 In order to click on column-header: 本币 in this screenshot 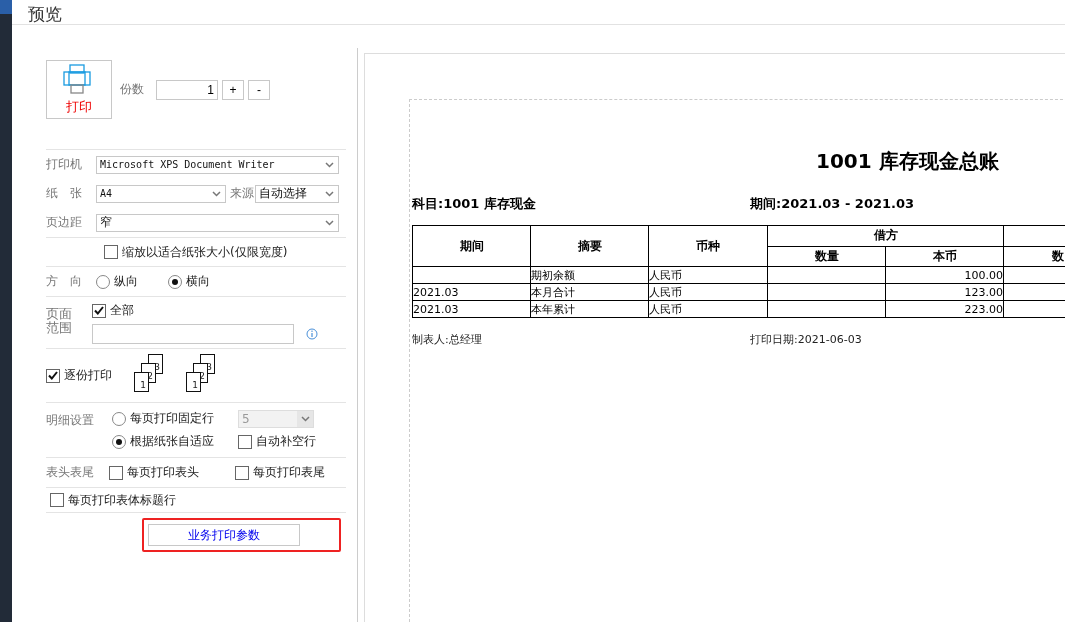, I will do `click(944, 256)`.